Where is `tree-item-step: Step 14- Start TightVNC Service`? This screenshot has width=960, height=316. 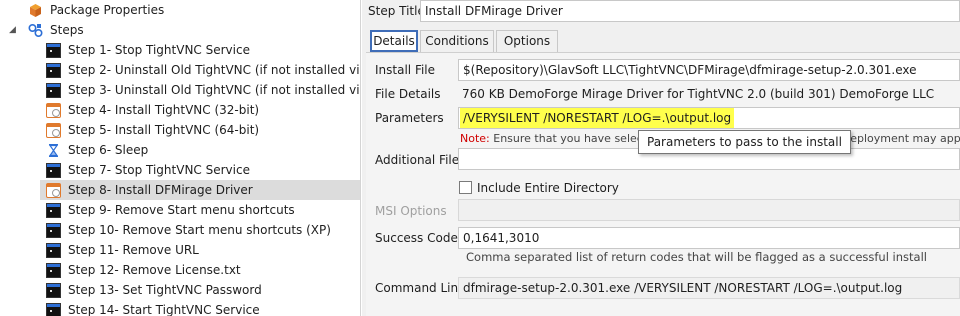 tree-item-step: Step 14- Start TightVNC Service is located at coordinates (203, 308).